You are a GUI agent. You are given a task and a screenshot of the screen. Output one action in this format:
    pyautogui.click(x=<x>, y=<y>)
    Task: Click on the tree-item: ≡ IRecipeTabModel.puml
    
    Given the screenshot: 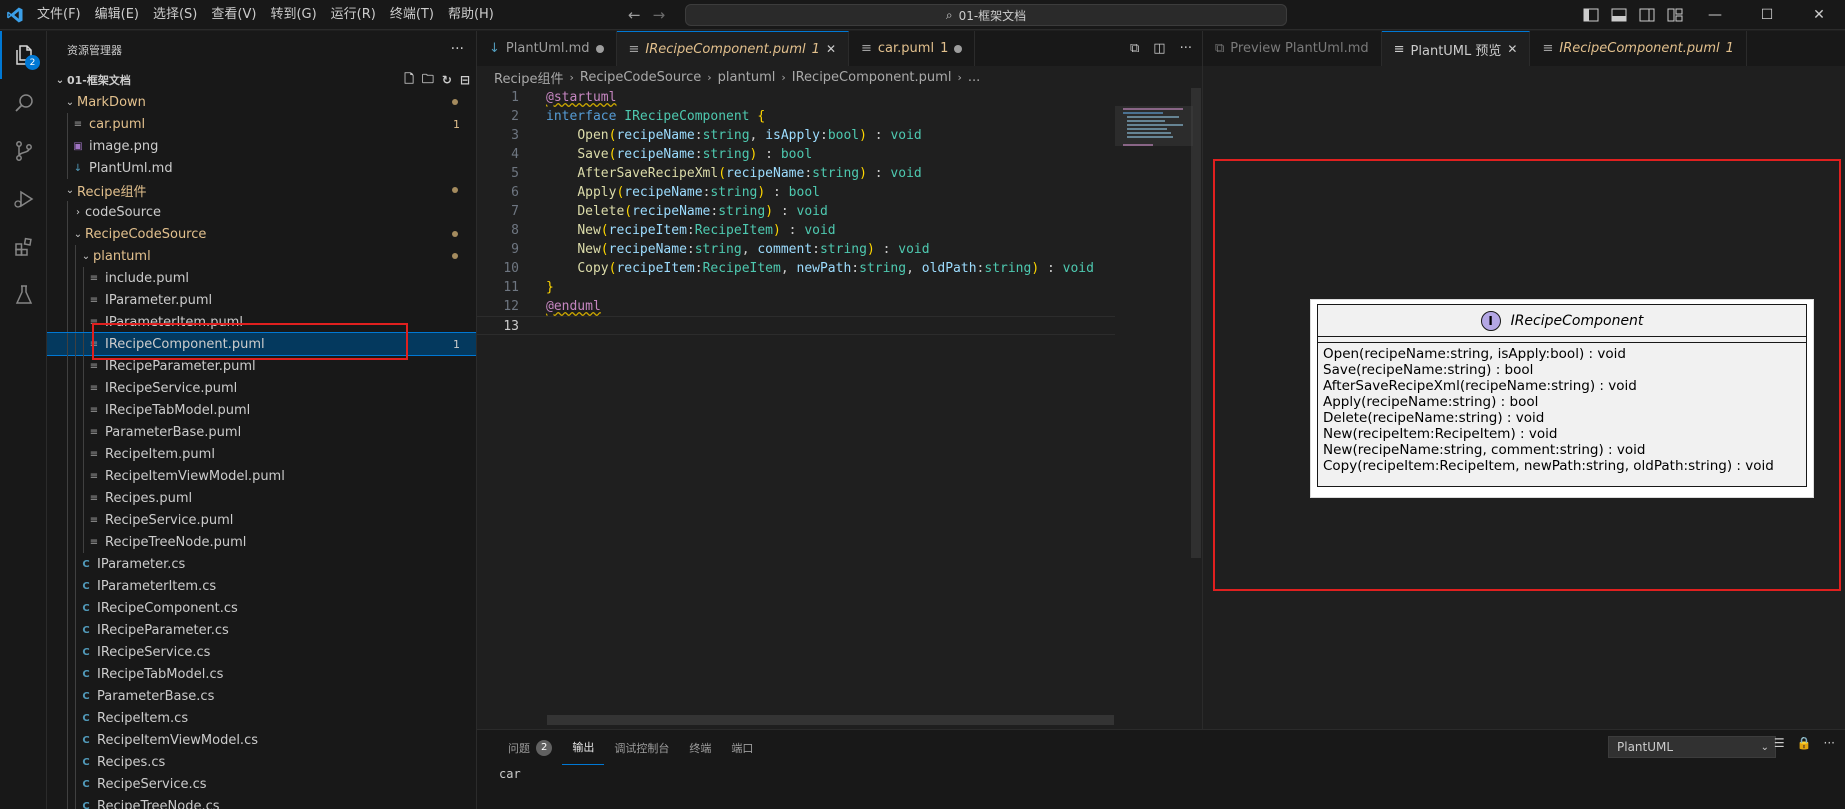 What is the action you would take?
    pyautogui.click(x=261, y=410)
    